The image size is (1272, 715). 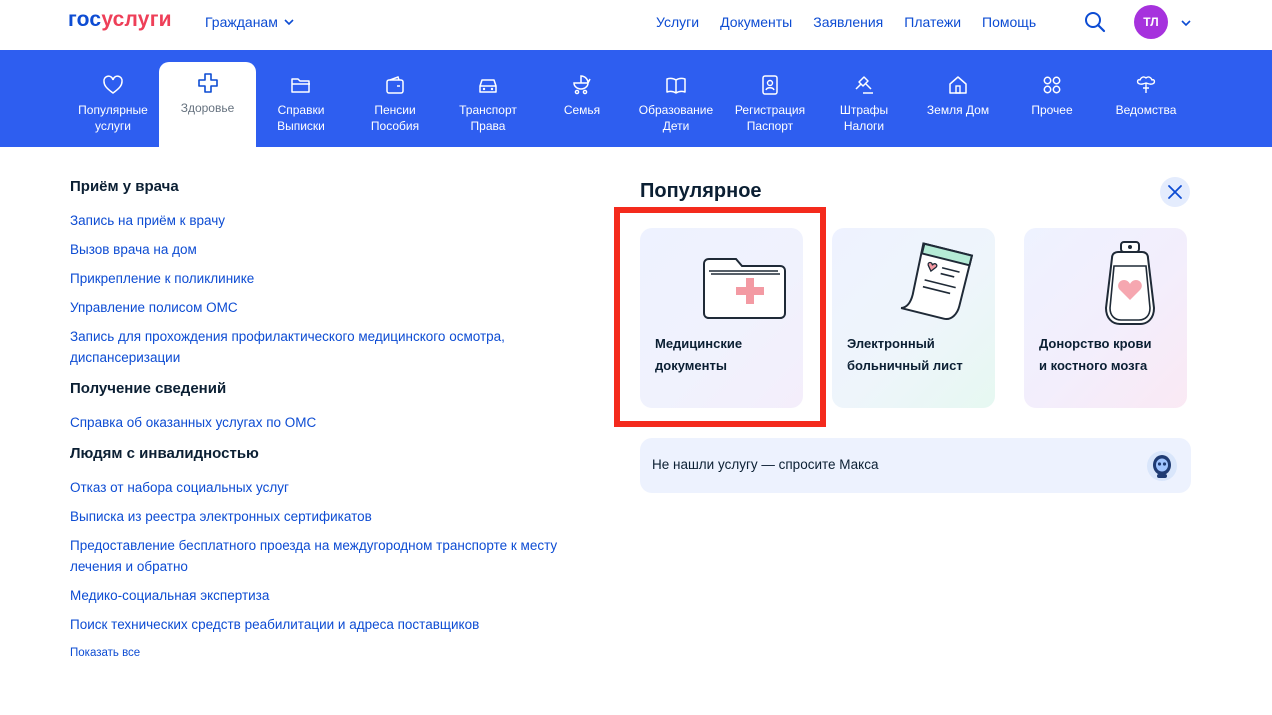 What do you see at coordinates (582, 85) in the screenshot?
I see `stroller-icon` at bounding box center [582, 85].